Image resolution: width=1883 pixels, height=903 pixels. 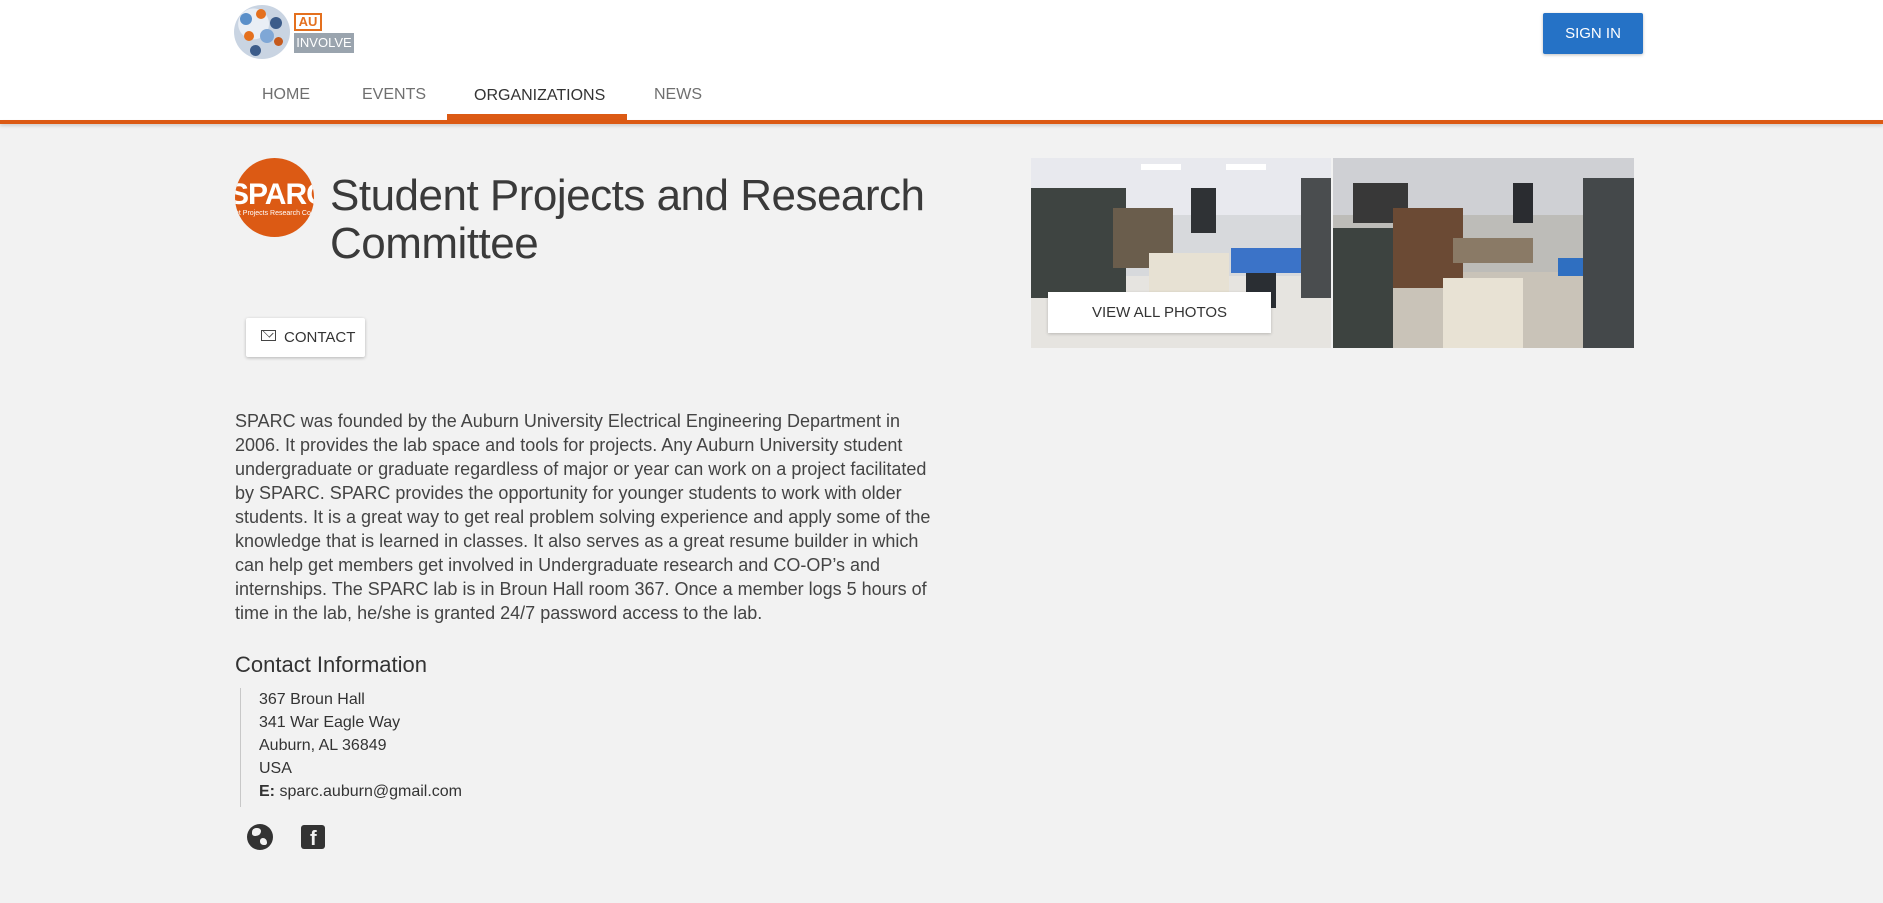 What do you see at coordinates (268, 335) in the screenshot?
I see `envelope-icon` at bounding box center [268, 335].